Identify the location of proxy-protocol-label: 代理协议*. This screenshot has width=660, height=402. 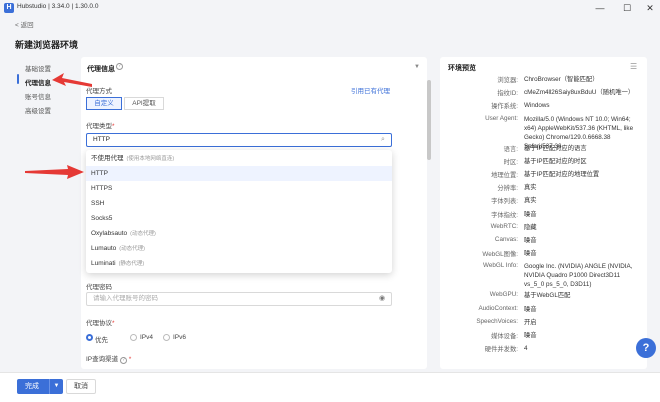
(100, 323).